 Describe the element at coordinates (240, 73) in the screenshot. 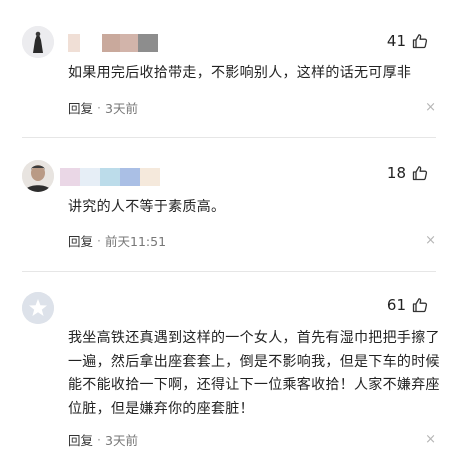

I see `comment-text: 如果用完后收拾带走，不影响别人，这样的话无可厚非` at that location.